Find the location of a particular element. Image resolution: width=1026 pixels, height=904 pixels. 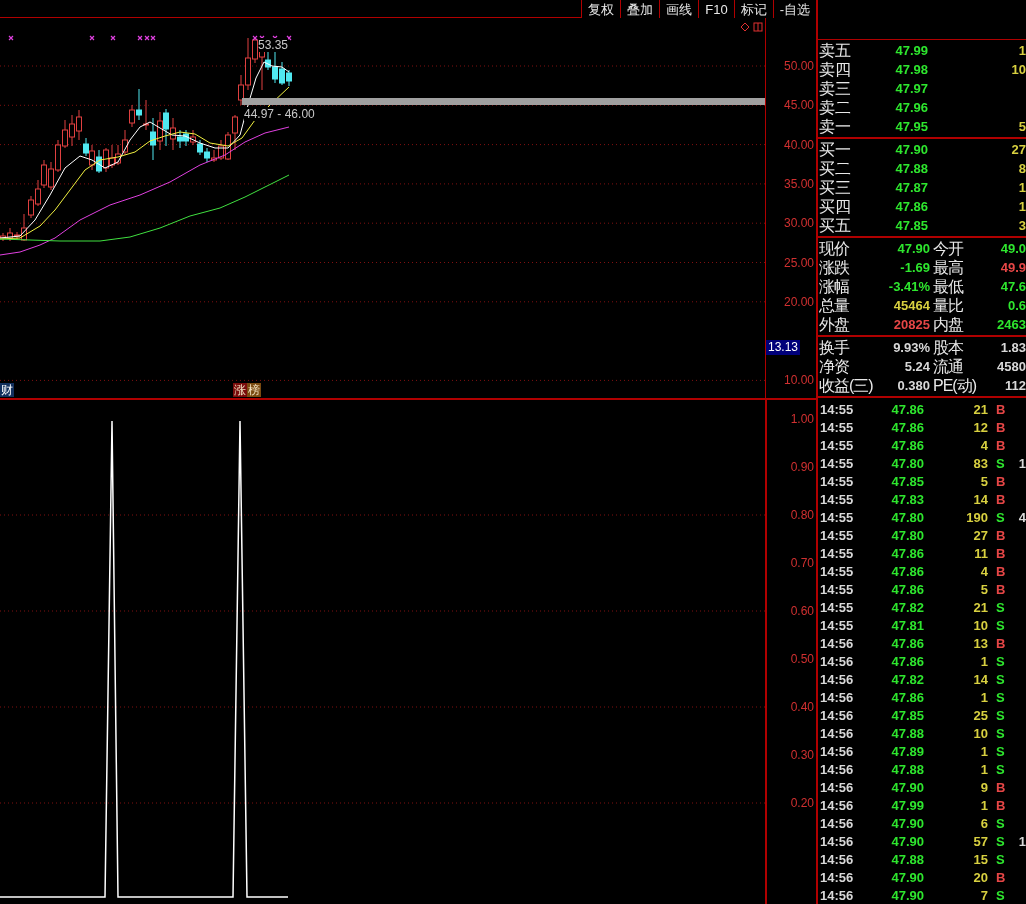

marker-tag: 榜 is located at coordinates (254, 390).